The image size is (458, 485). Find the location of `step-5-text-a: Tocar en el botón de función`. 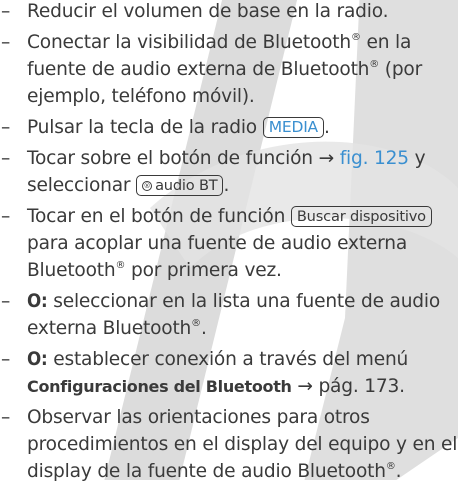

step-5-text-a: Tocar en el botón de función is located at coordinates (159, 216).